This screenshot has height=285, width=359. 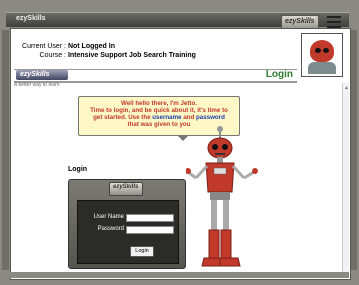 What do you see at coordinates (5, 150) in the screenshot?
I see `left-rail` at bounding box center [5, 150].